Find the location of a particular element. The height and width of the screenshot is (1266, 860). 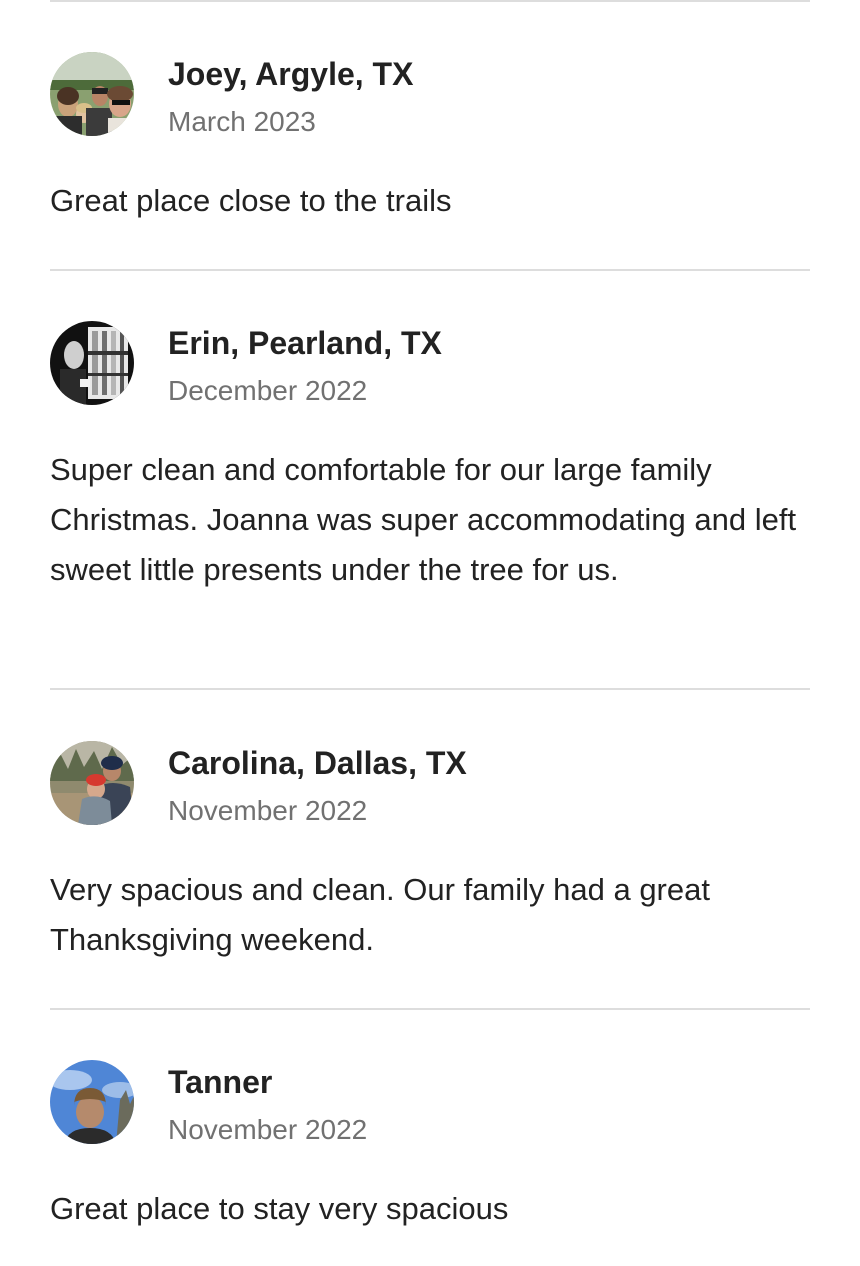

review-text: Great place to stay very spacious is located at coordinates (279, 1208).